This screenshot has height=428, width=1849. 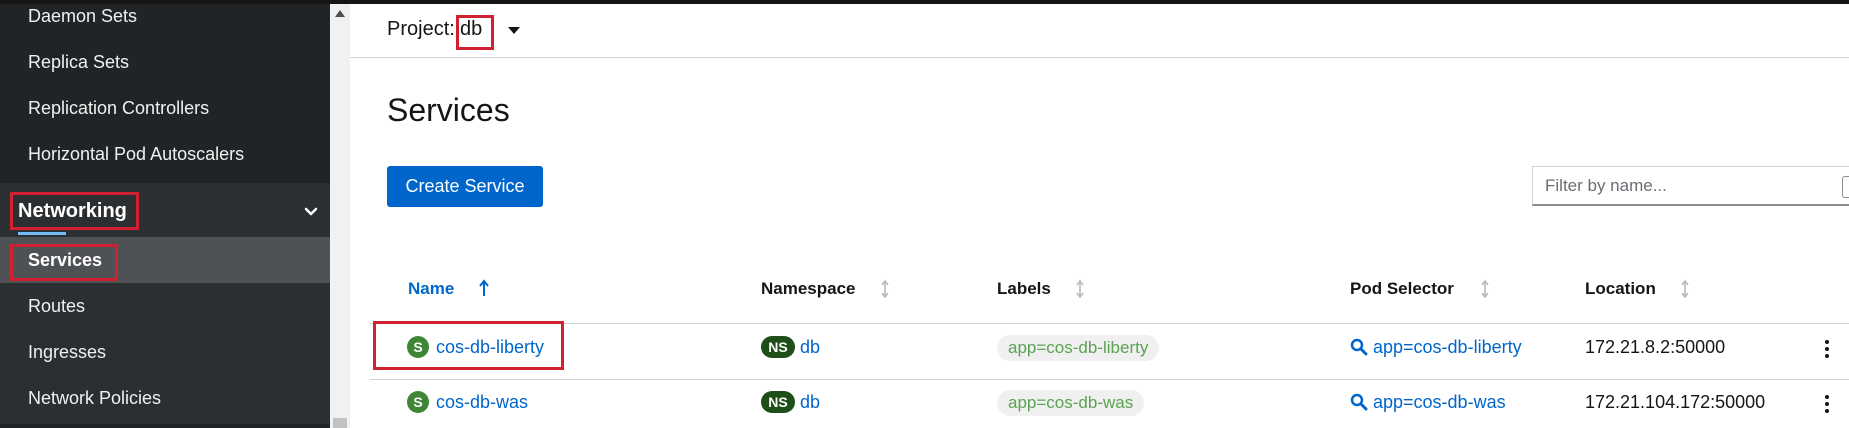 What do you see at coordinates (468, 345) in the screenshot?
I see `highlight-service-row` at bounding box center [468, 345].